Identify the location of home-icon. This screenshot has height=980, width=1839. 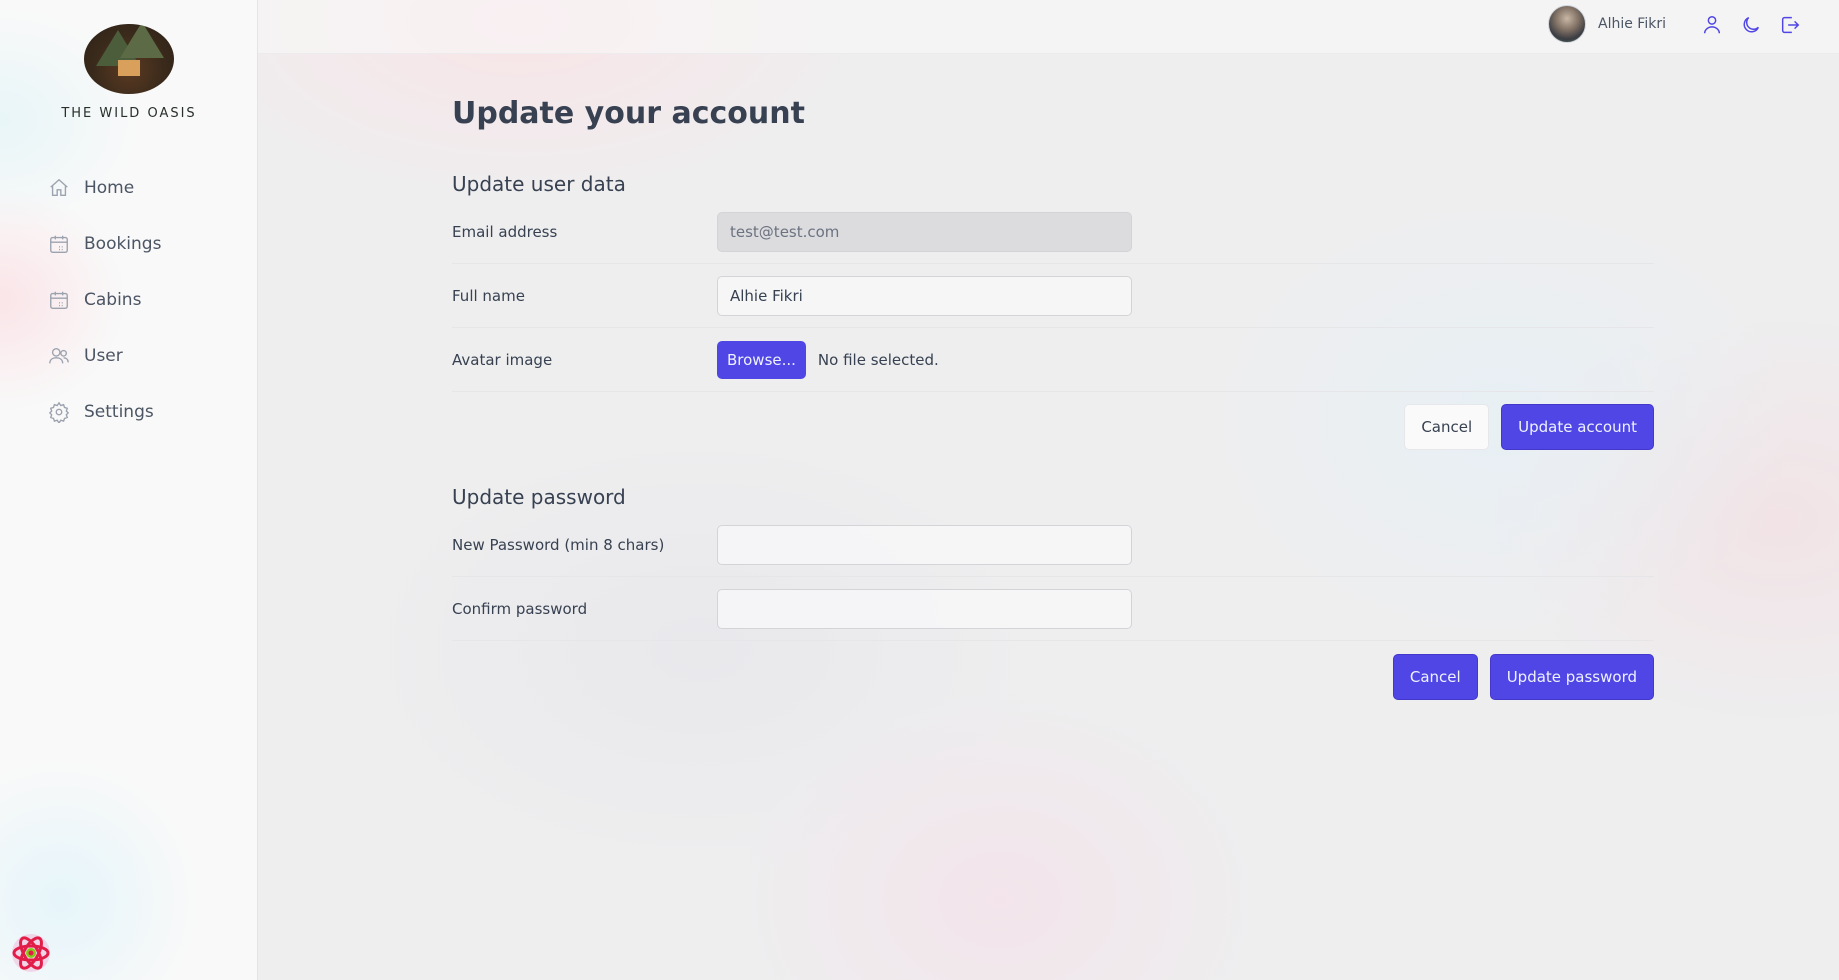
(59, 187).